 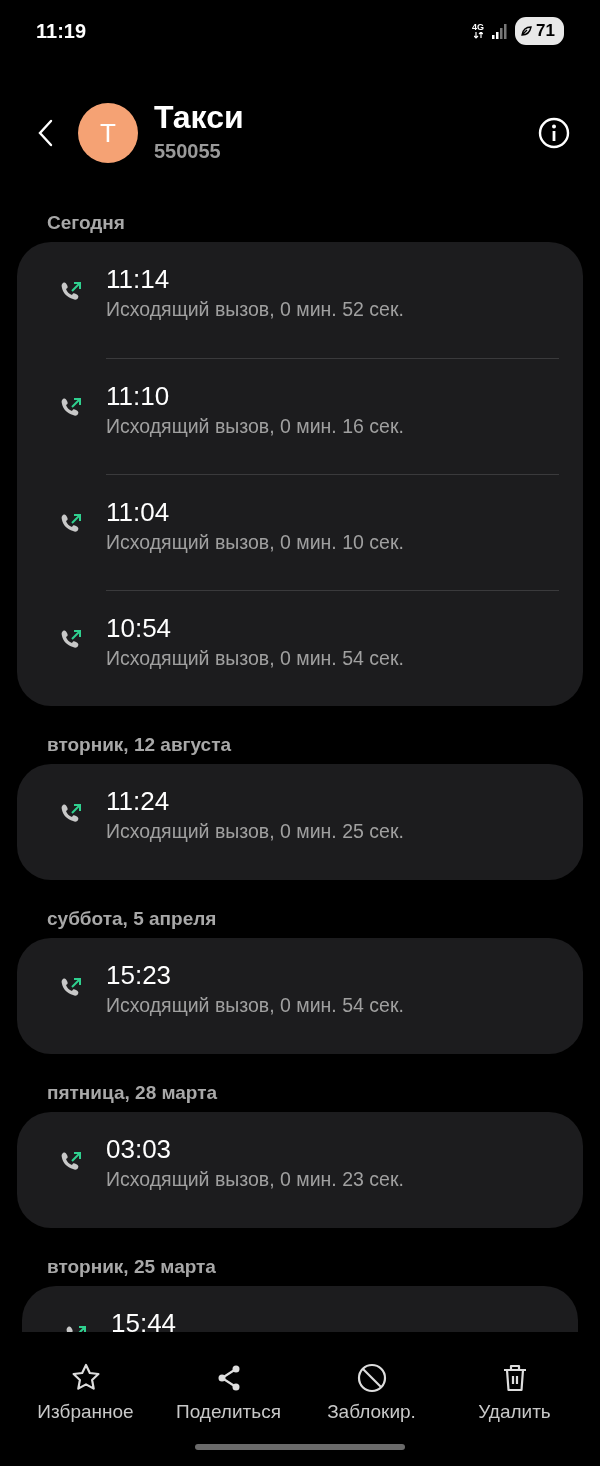 I want to click on clock-time: 11:19, so click(x=61, y=31).